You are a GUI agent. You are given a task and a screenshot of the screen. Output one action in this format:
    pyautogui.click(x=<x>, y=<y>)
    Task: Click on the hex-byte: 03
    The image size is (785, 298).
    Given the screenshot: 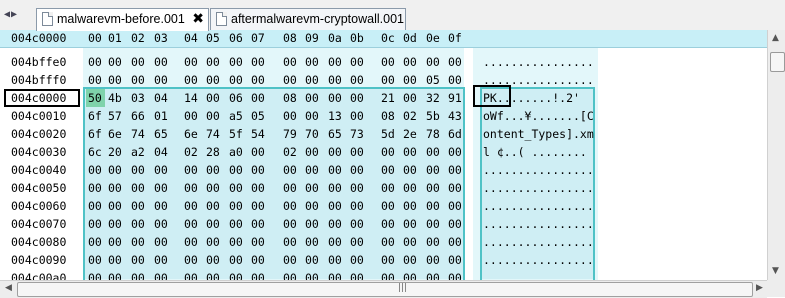 What is the action you would take?
    pyautogui.click(x=138, y=98)
    